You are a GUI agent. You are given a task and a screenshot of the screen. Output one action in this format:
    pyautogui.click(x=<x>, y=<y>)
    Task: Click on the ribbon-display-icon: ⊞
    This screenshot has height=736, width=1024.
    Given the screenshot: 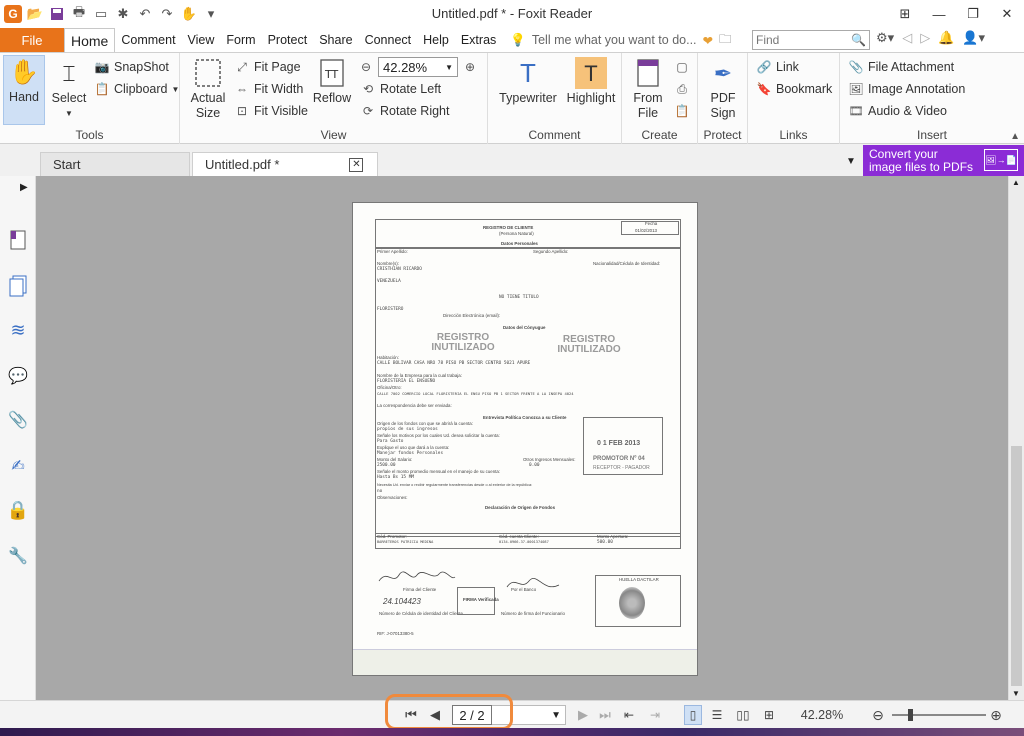 What is the action you would take?
    pyautogui.click(x=905, y=14)
    